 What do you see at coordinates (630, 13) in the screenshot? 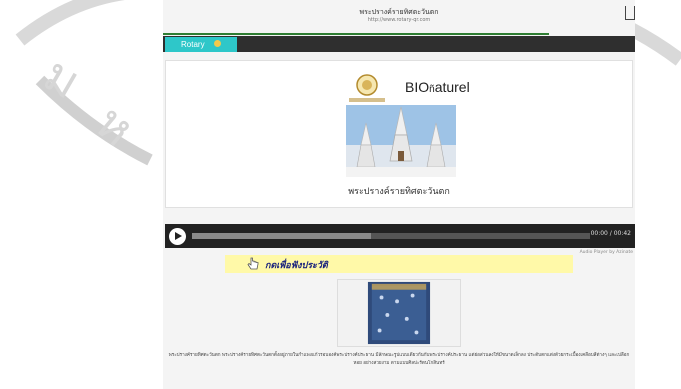
I see `share-icon` at bounding box center [630, 13].